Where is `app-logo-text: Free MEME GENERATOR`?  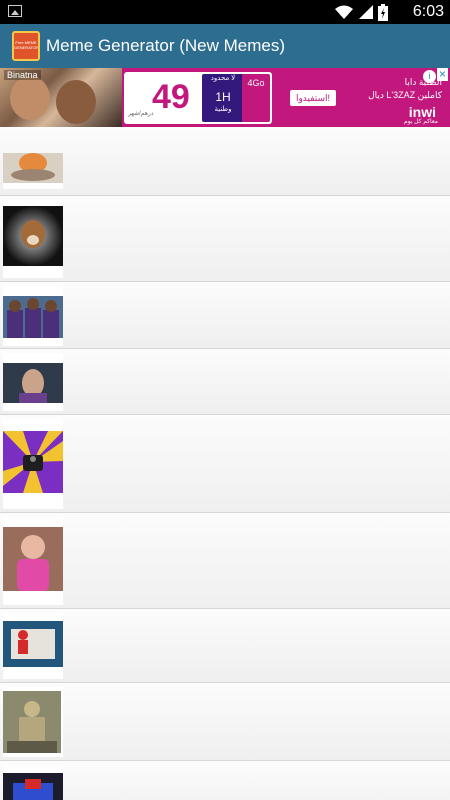
app-logo-text: Free MEME GENERATOR is located at coordinates (26, 45).